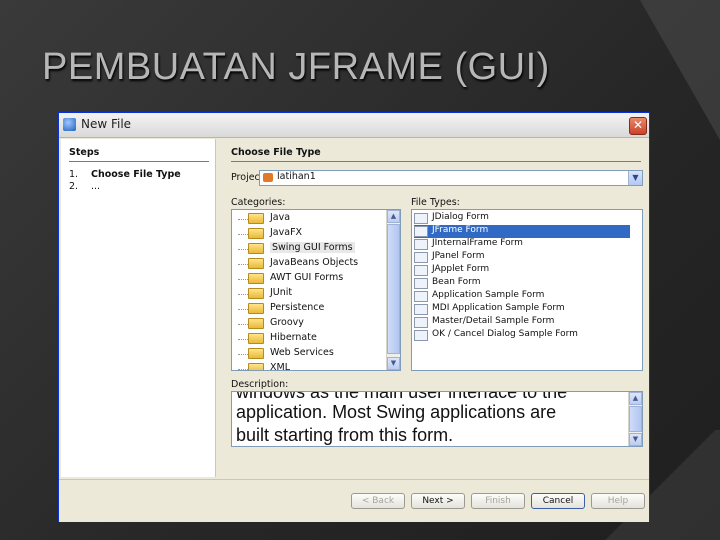  I want to click on steps-divider, so click(139, 161).